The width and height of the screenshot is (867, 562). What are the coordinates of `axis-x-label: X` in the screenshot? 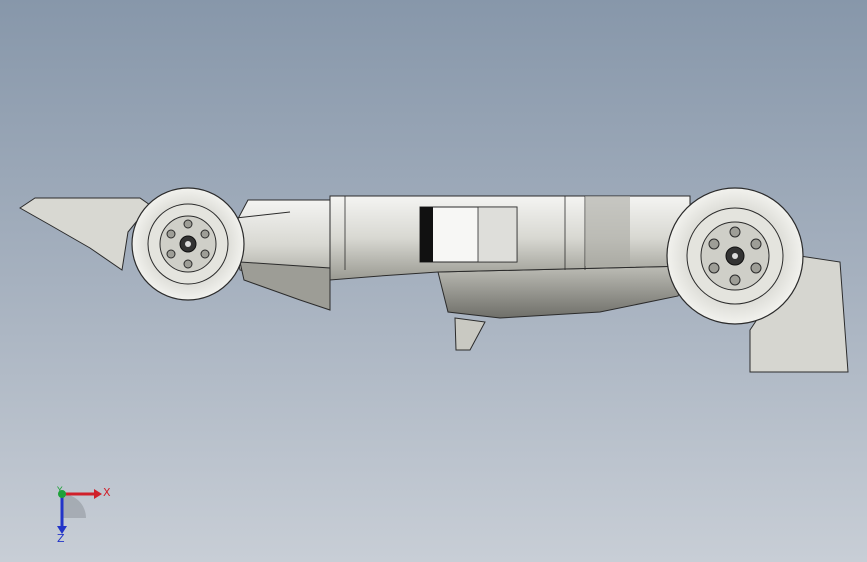 It's located at (107, 492).